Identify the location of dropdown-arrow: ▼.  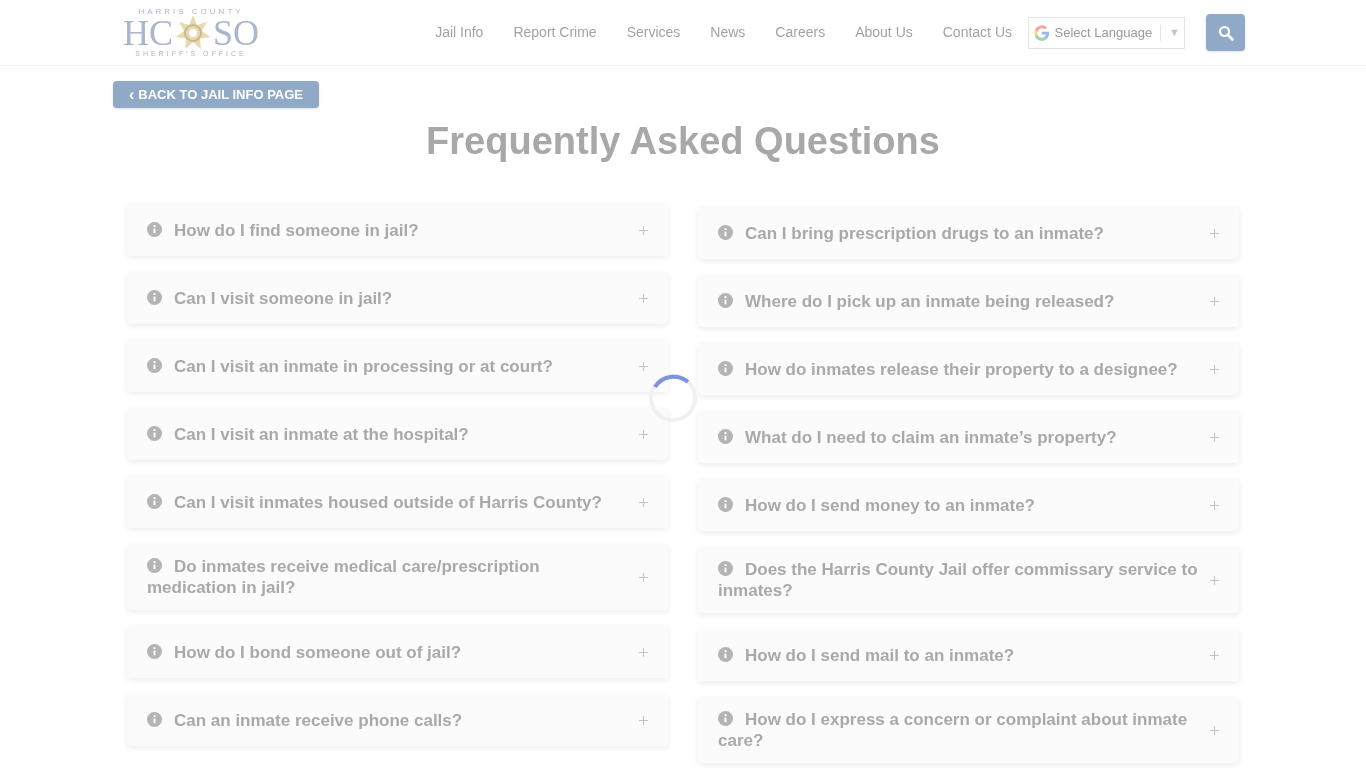
(1174, 33).